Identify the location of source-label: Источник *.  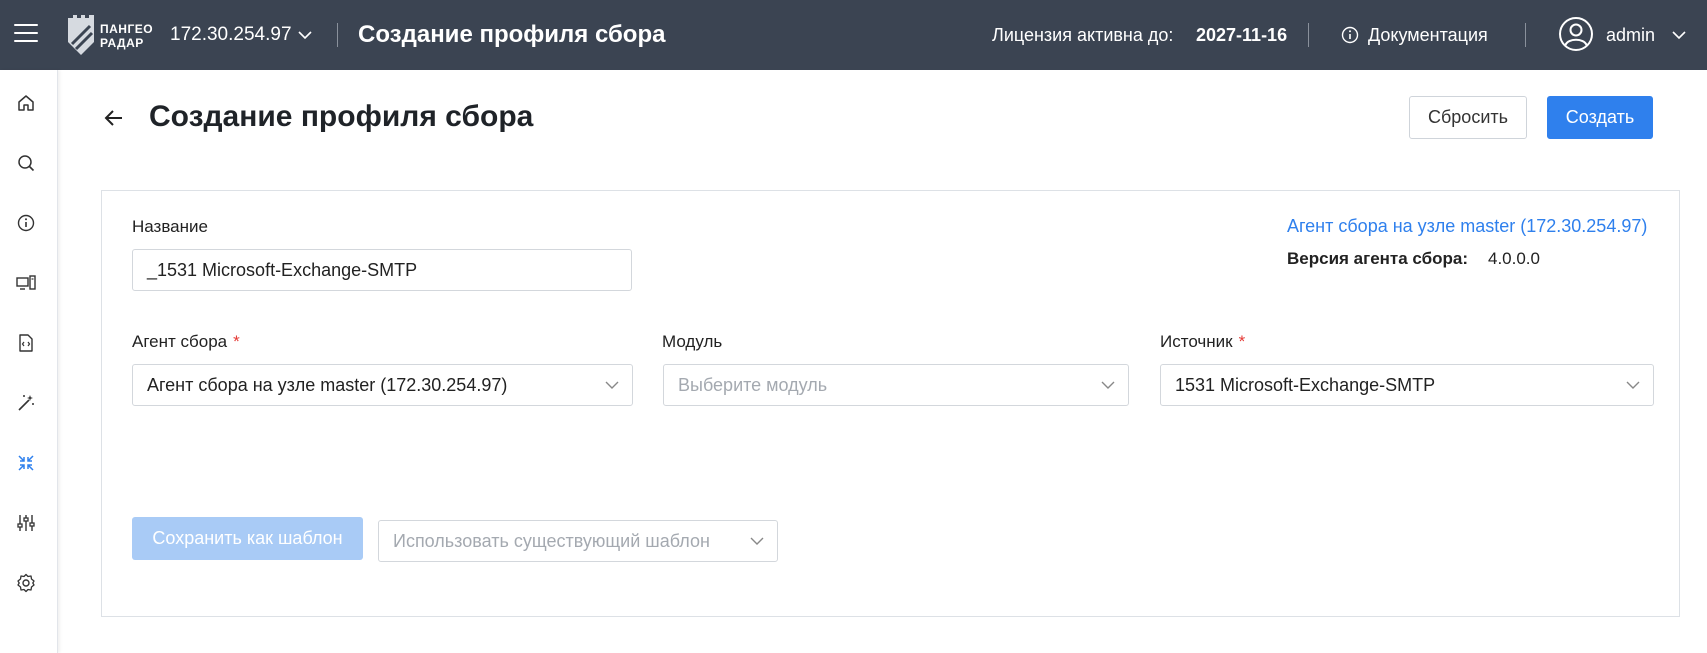
(1202, 342).